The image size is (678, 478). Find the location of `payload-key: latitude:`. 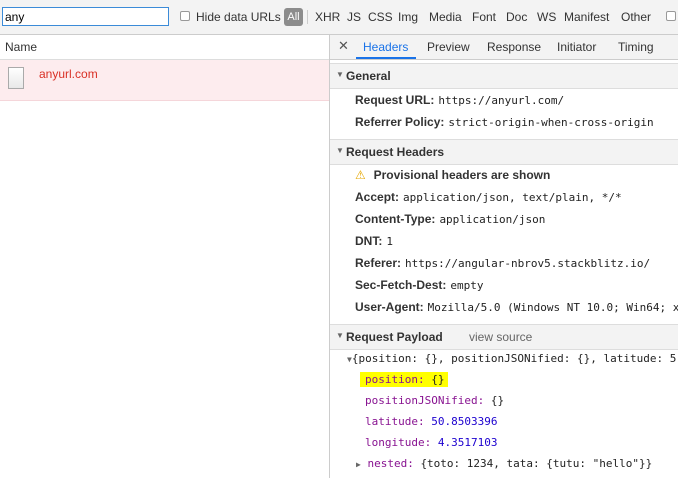

payload-key: latitude: is located at coordinates (395, 421).